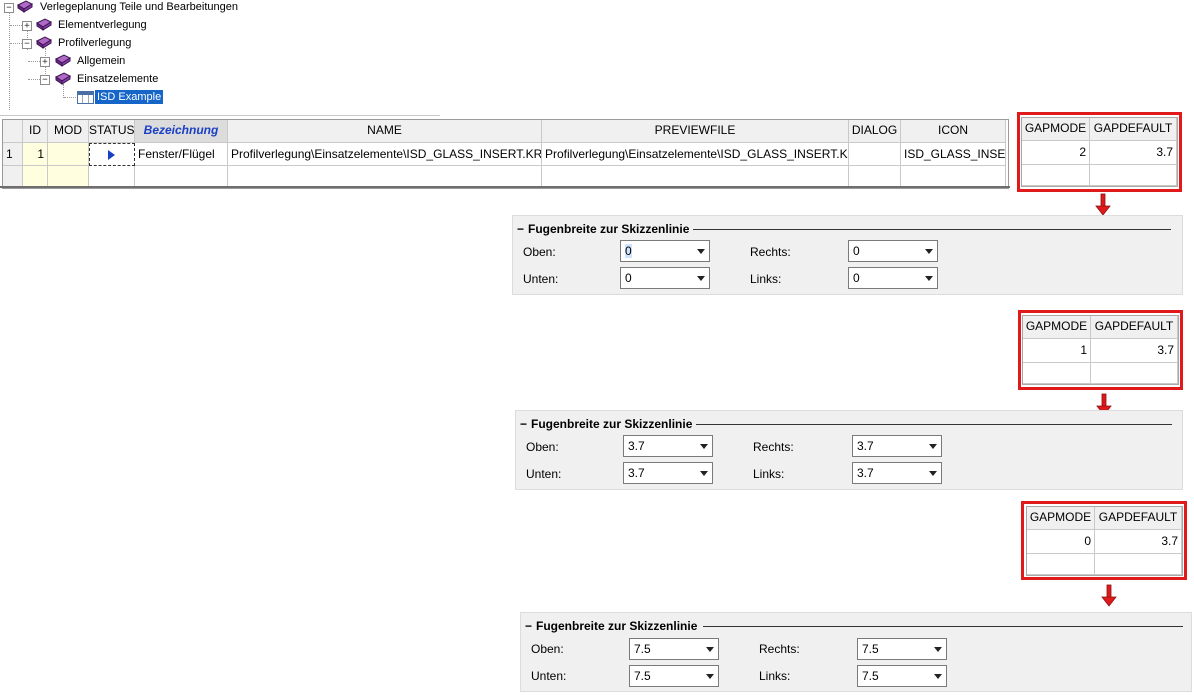  Describe the element at coordinates (181, 131) in the screenshot. I see `column-header-bezeichnung: Bezeichnung` at that location.